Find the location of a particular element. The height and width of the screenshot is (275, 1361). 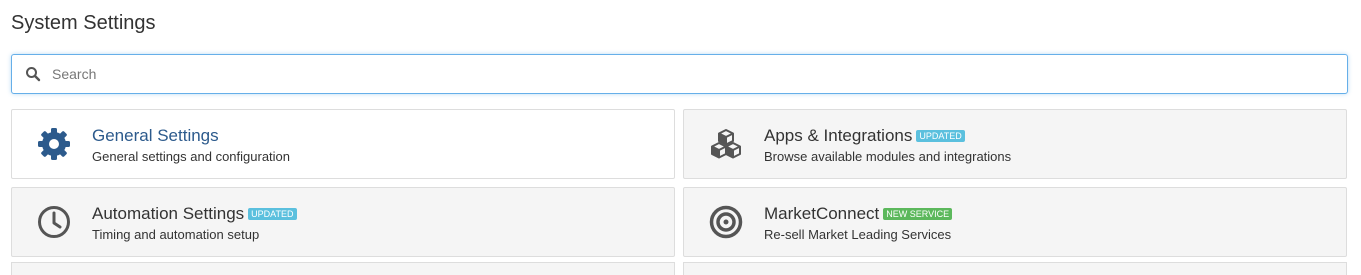

new-service-badge: NEW SERVICE is located at coordinates (918, 214).